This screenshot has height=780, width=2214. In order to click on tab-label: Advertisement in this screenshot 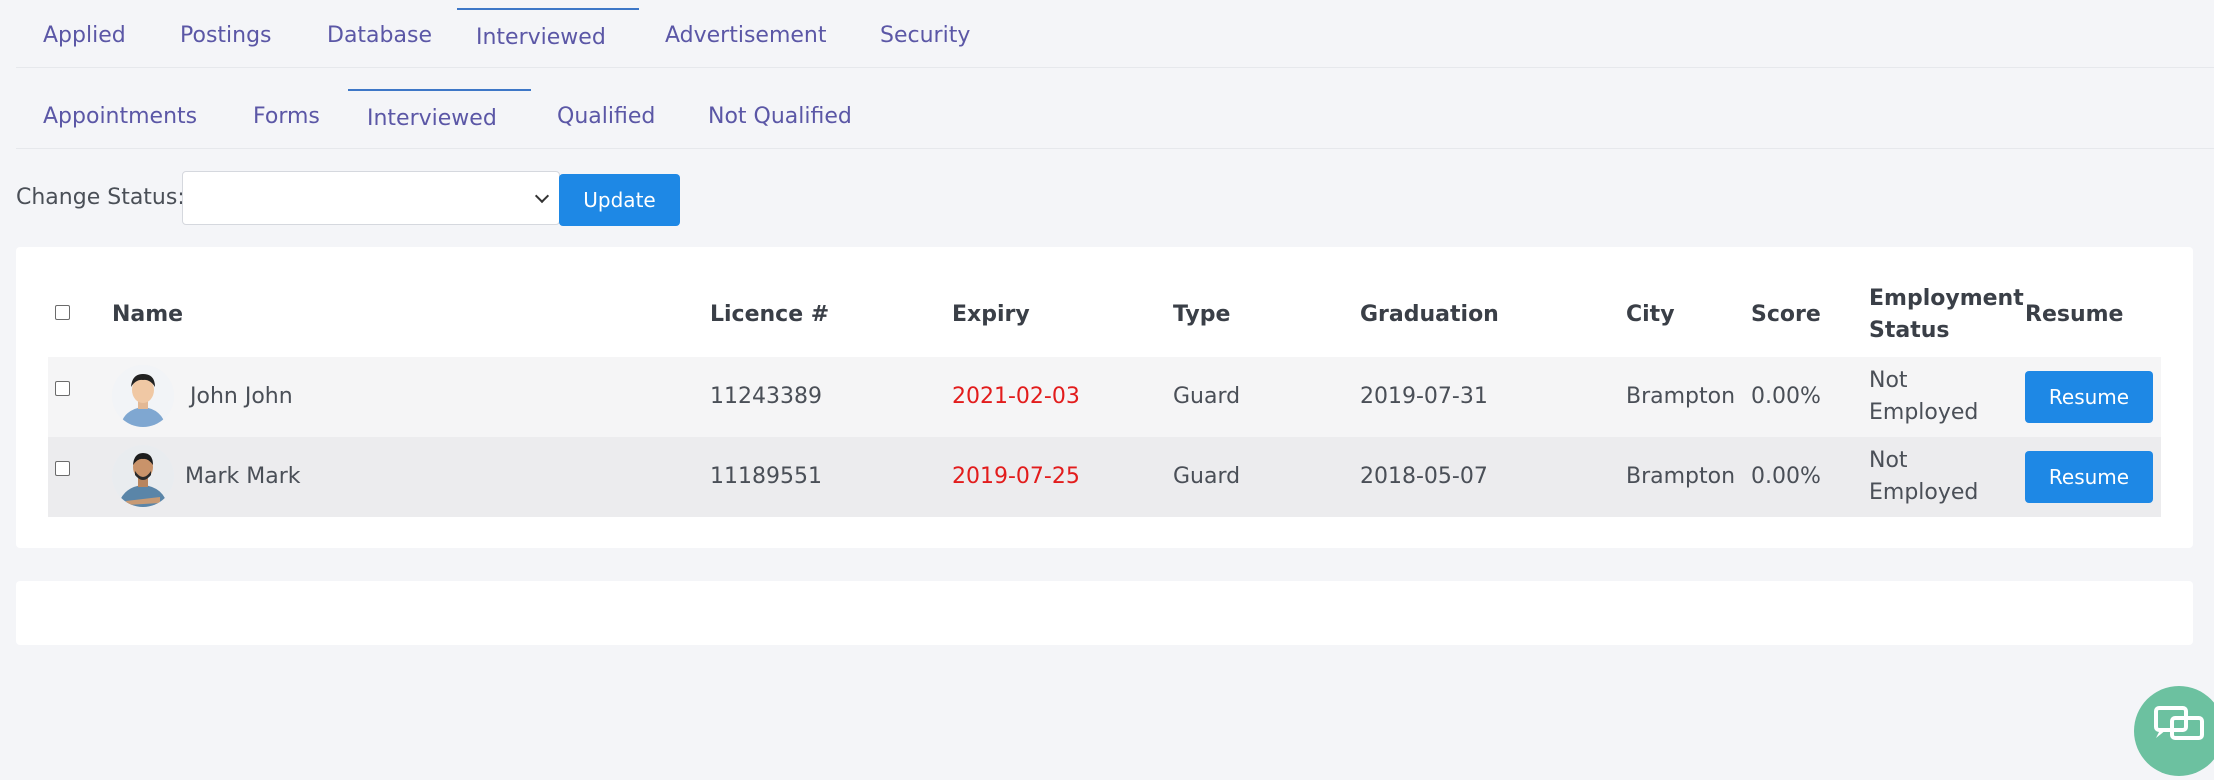, I will do `click(746, 35)`.